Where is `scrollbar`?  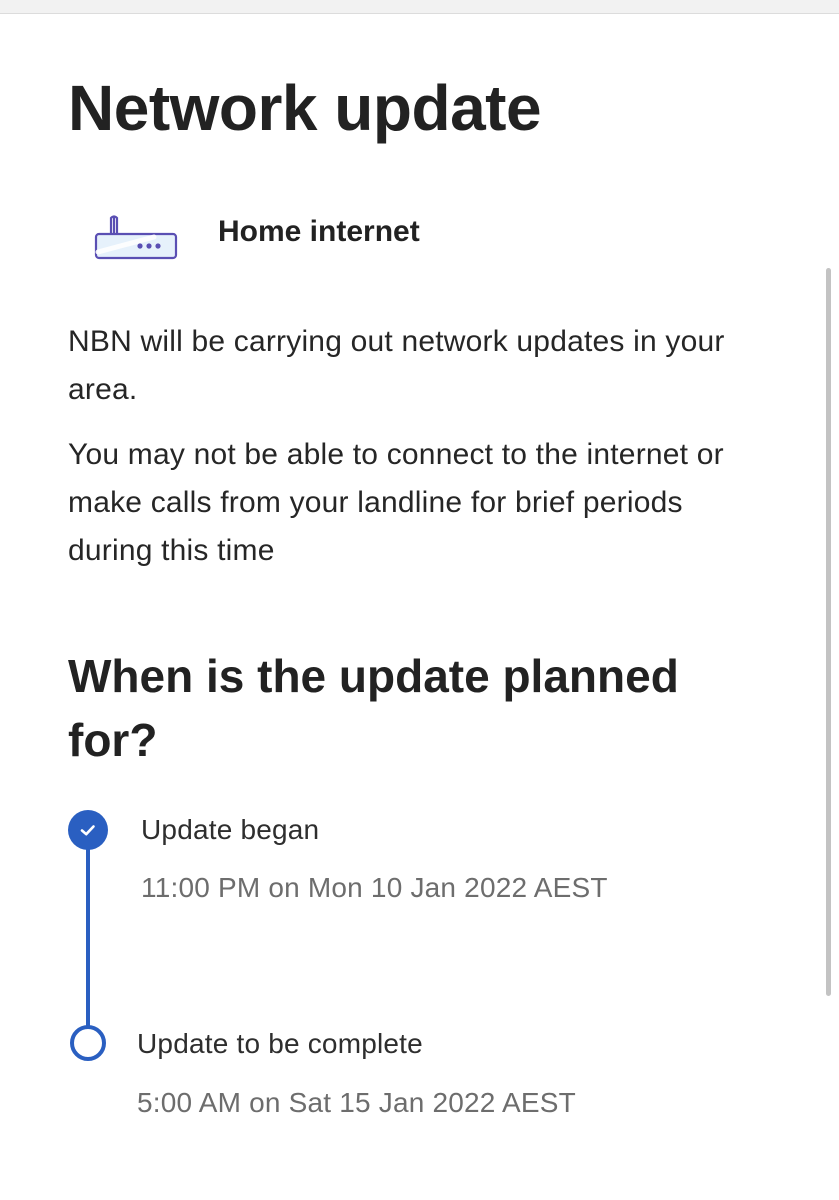 scrollbar is located at coordinates (828, 632).